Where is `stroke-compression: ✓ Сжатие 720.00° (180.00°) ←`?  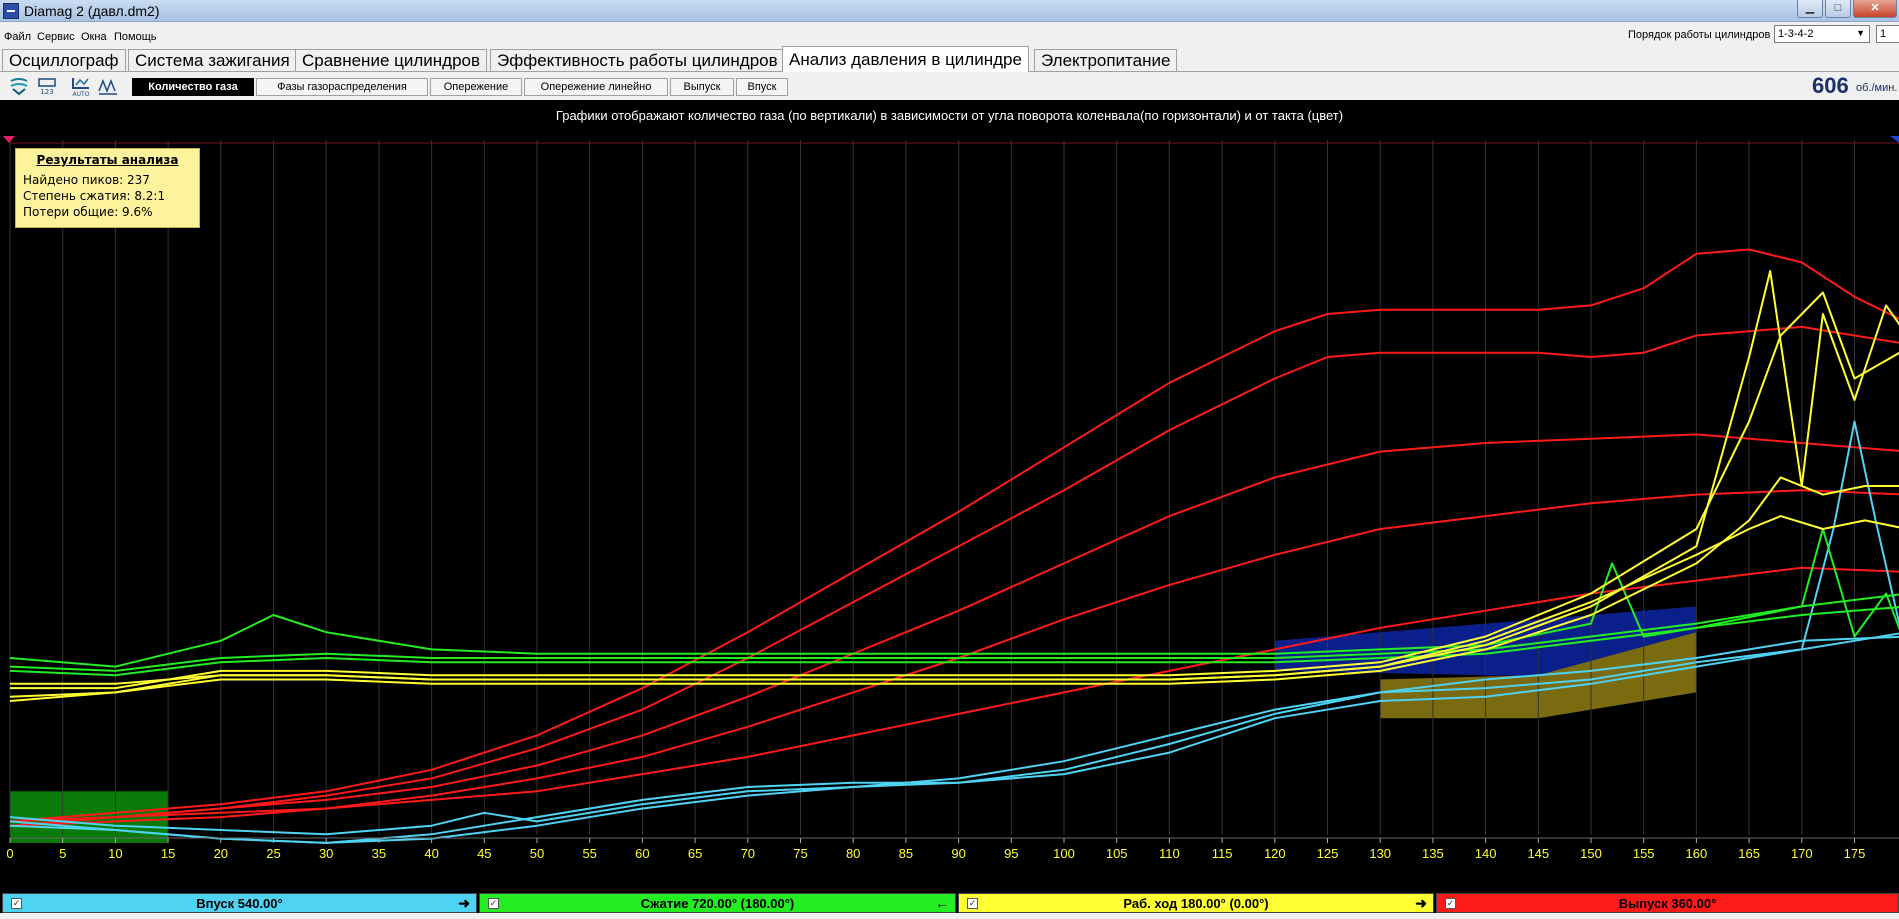
stroke-compression: ✓ Сжатие 720.00° (180.00°) ← is located at coordinates (717, 903).